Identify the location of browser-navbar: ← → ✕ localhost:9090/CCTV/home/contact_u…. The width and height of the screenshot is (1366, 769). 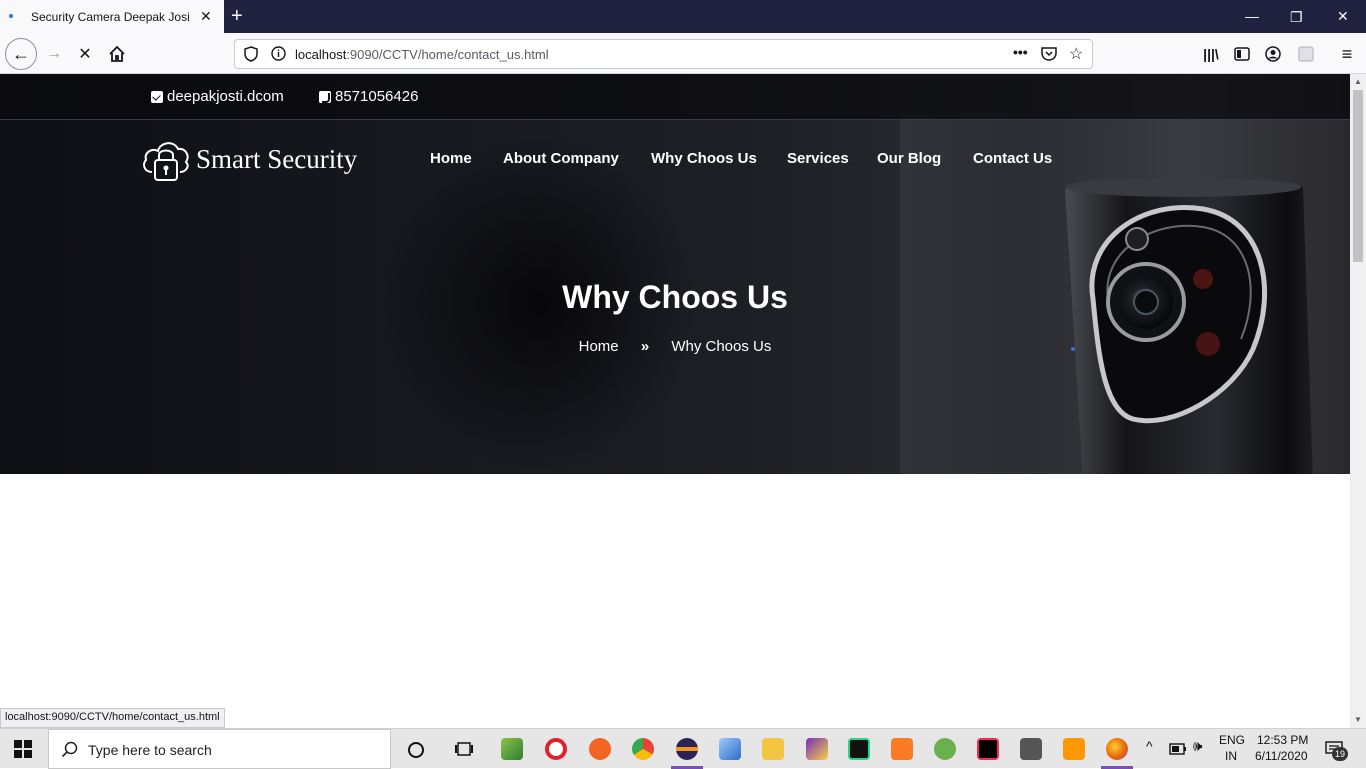
(683, 53).